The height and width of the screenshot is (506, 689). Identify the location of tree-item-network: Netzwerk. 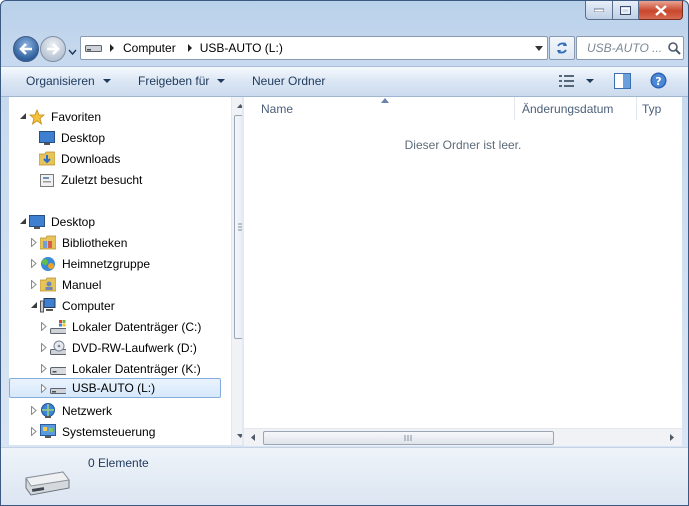
(70, 410).